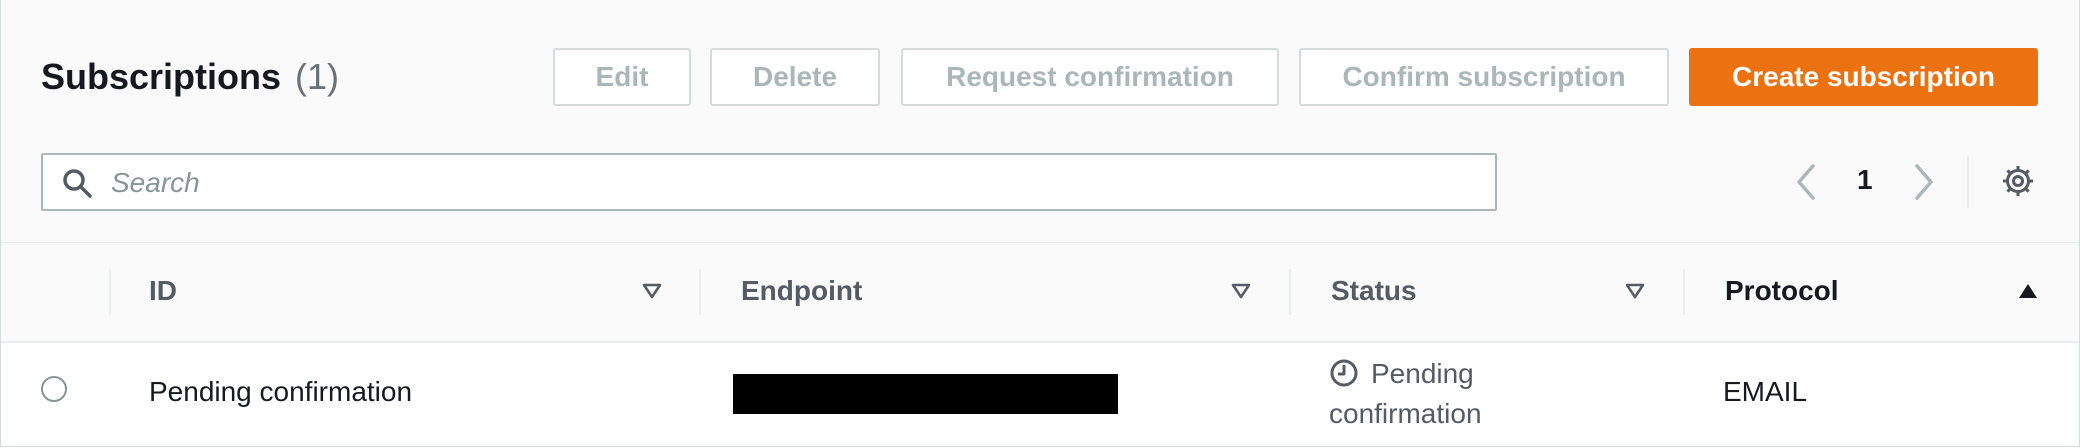 This screenshot has width=2080, height=448. What do you see at coordinates (317, 76) in the screenshot?
I see `subscription-count: (1)` at bounding box center [317, 76].